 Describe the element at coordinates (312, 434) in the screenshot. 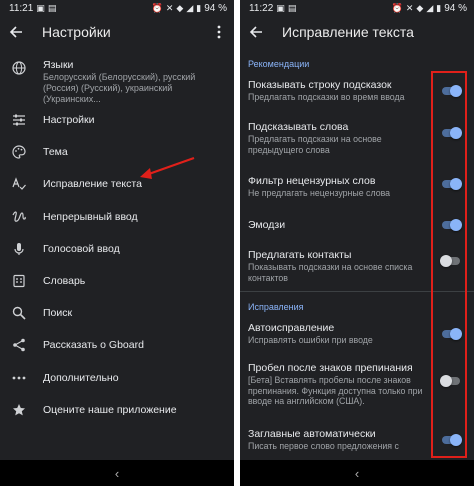

I see `setting-title: Заглавные автоматически` at that location.